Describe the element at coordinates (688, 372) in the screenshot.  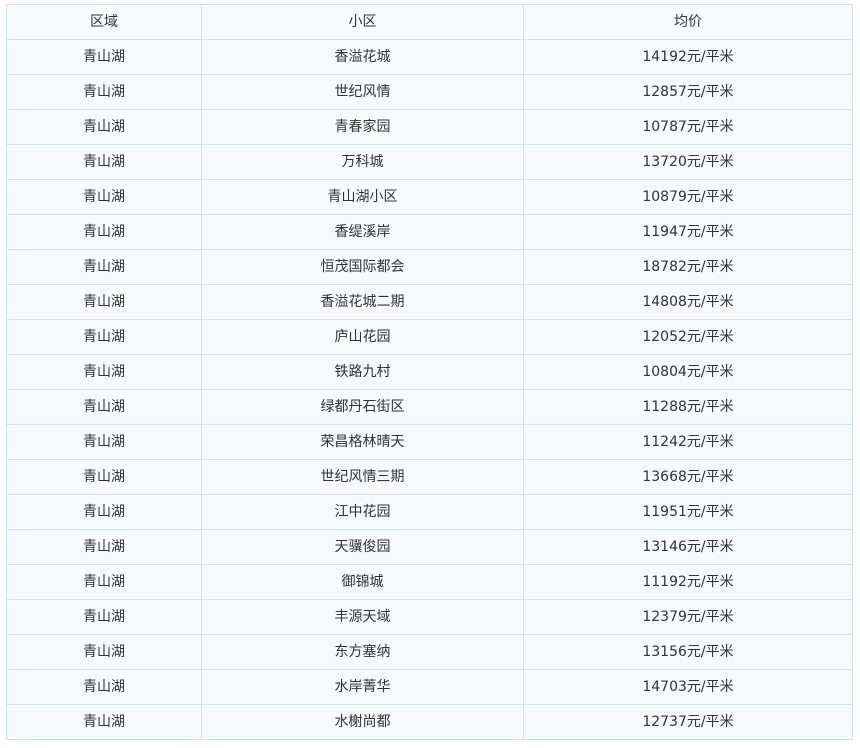
I see `cell-avg-price: 10804元/平米` at that location.